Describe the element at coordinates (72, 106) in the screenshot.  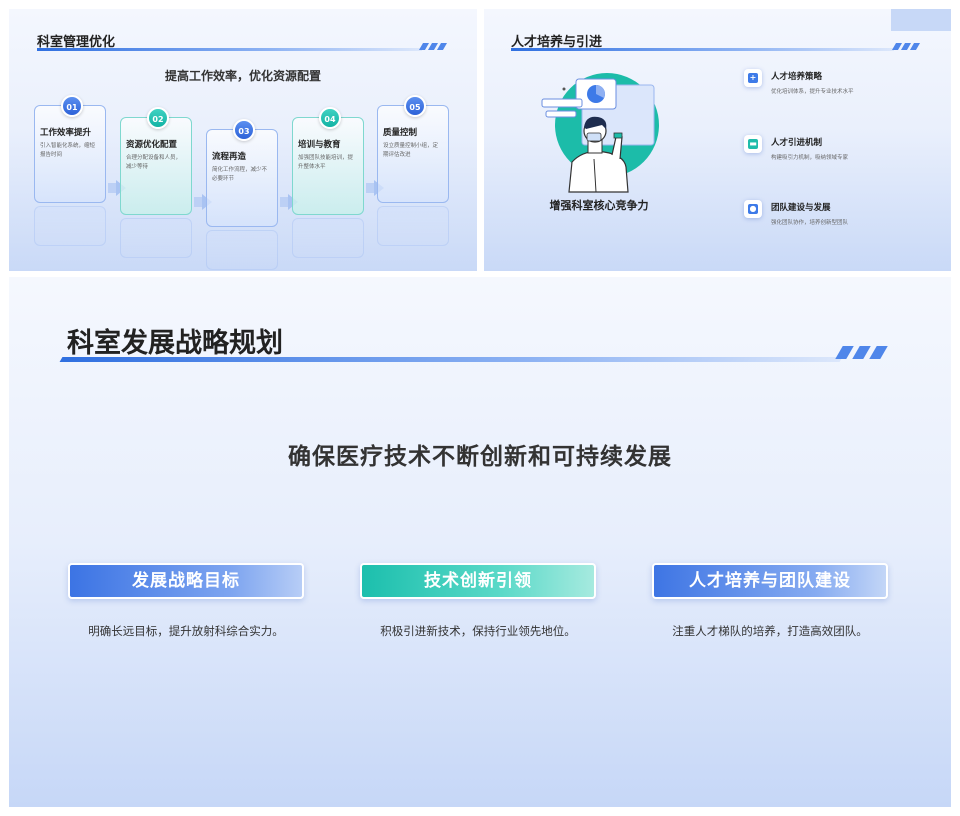
I see `step-number-badge: 01` at that location.